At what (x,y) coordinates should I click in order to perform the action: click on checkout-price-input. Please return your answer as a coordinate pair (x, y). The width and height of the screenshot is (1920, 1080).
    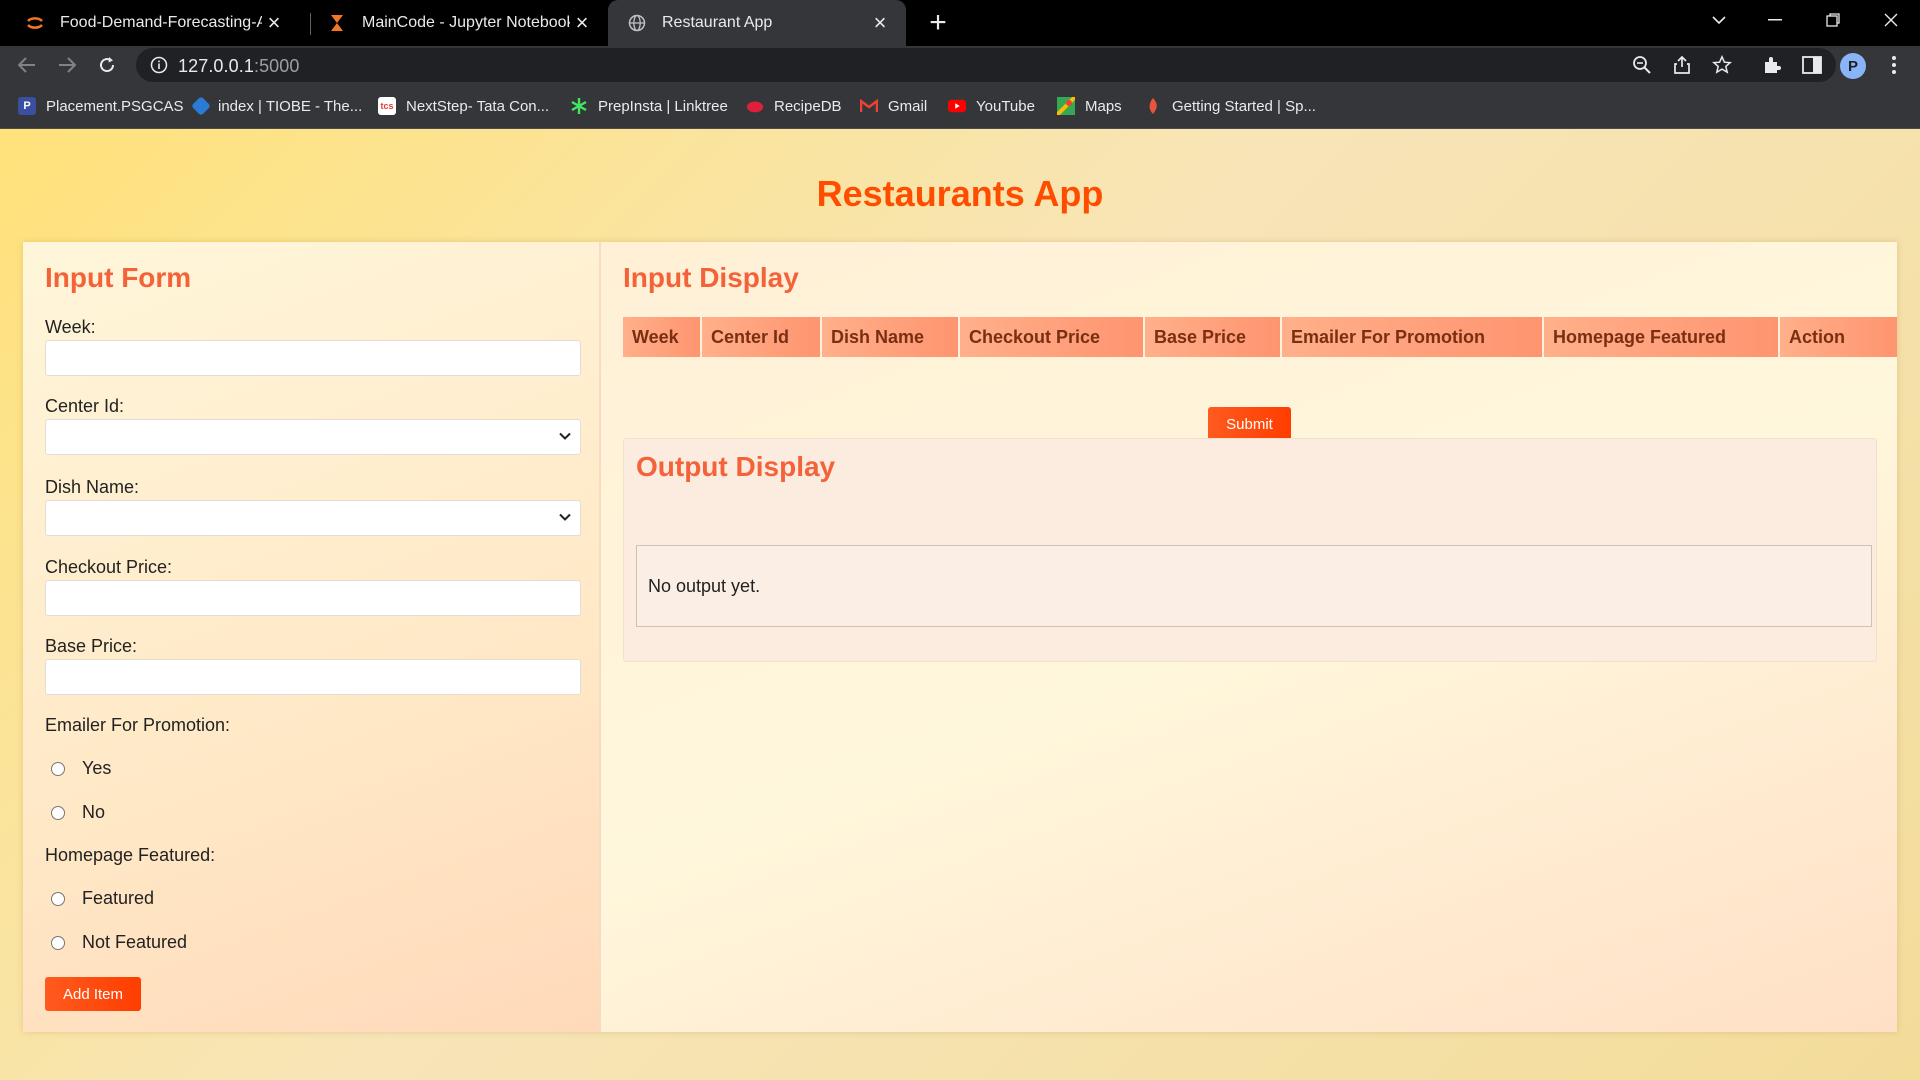
    Looking at the image, I should click on (313, 598).